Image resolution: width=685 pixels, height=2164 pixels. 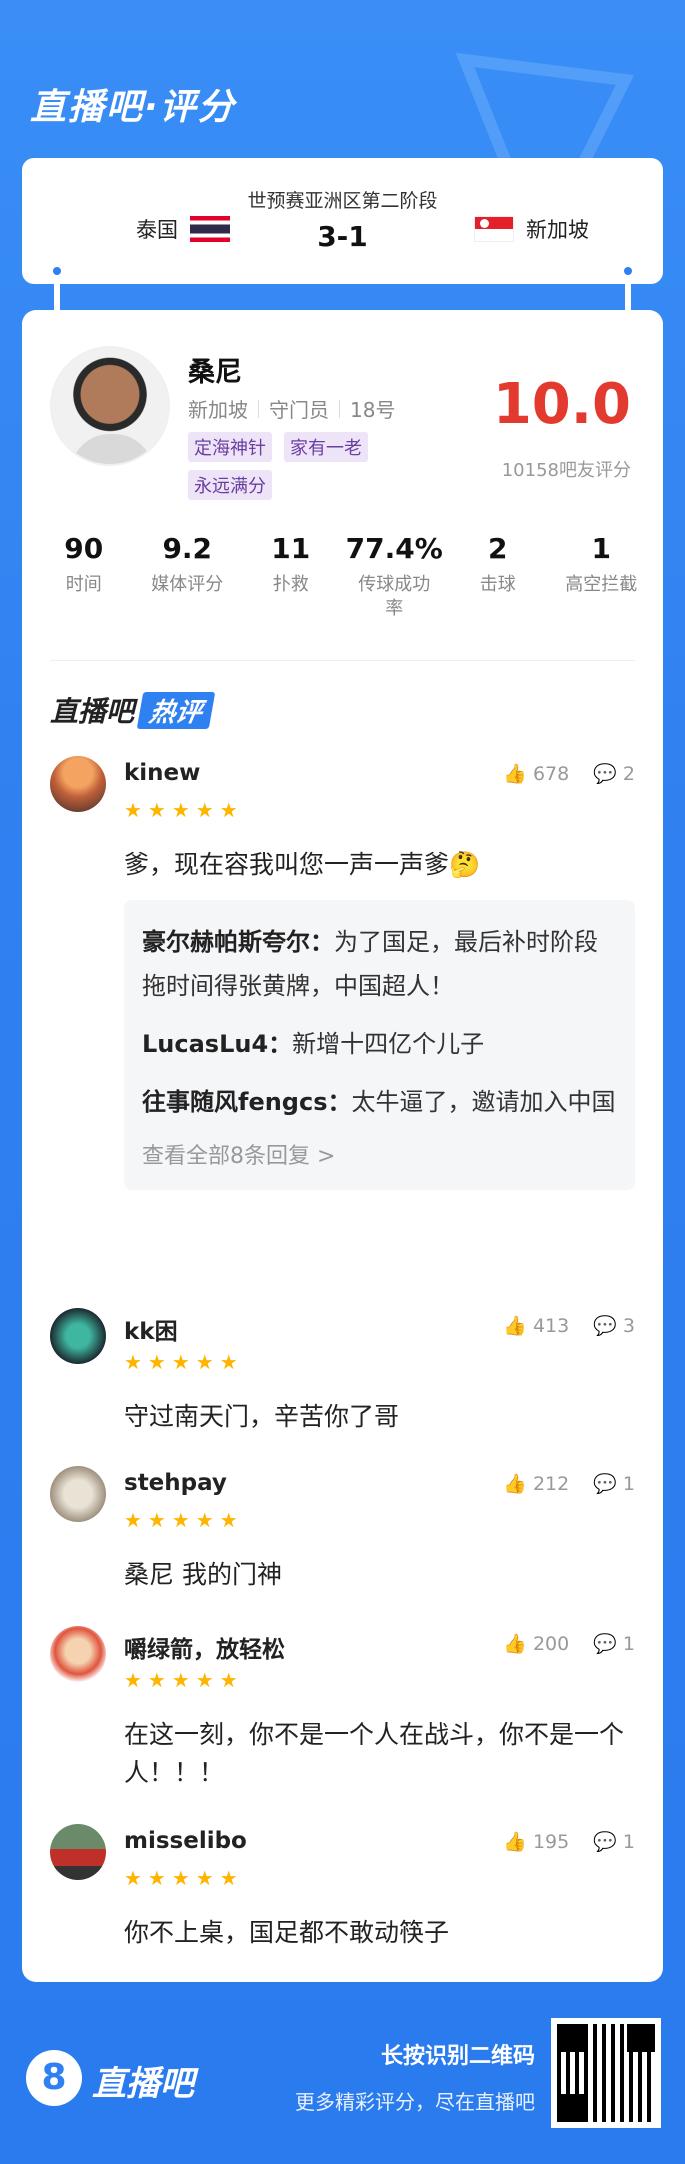 What do you see at coordinates (308, 466) in the screenshot?
I see `player-tags: 定海神针 家有一老 永远满分` at bounding box center [308, 466].